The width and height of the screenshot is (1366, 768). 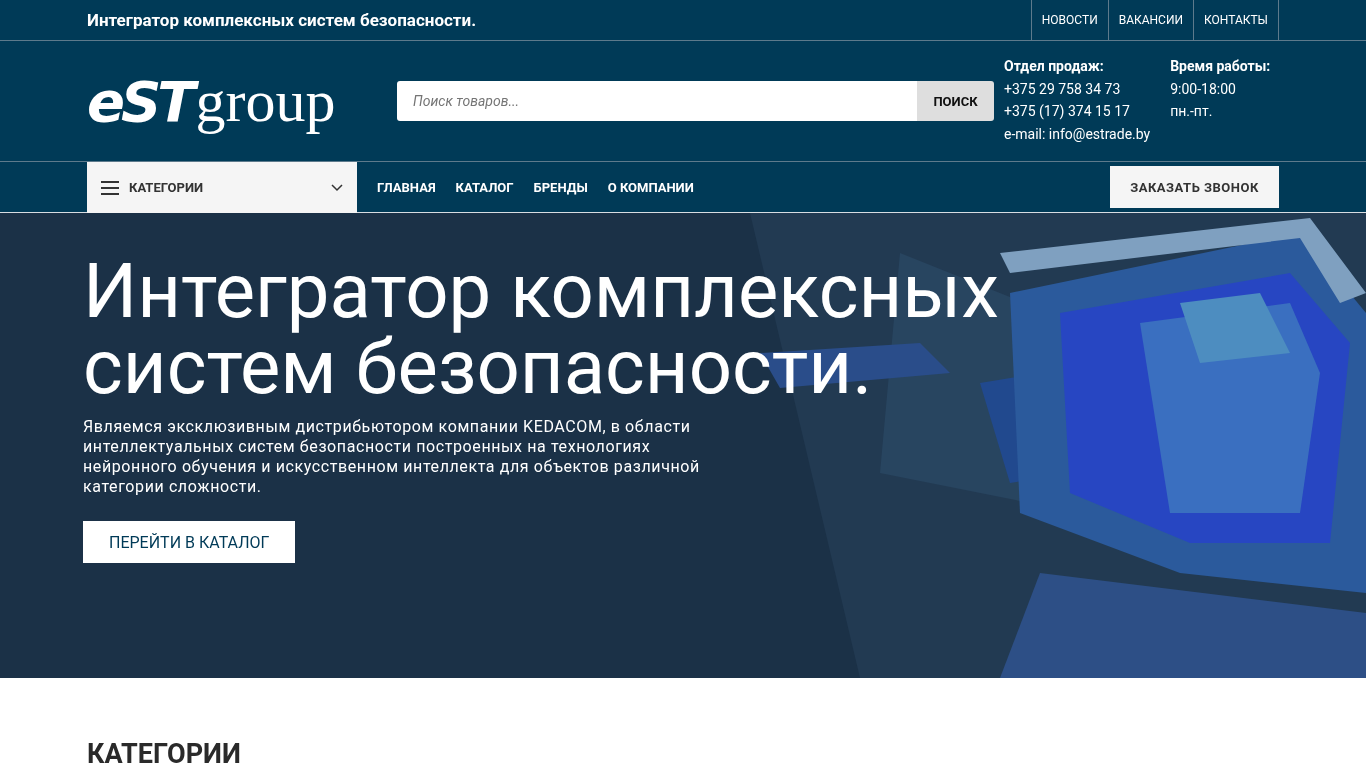 What do you see at coordinates (1063, 89) in the screenshot?
I see `contact-line: +375 29 758 34 73` at bounding box center [1063, 89].